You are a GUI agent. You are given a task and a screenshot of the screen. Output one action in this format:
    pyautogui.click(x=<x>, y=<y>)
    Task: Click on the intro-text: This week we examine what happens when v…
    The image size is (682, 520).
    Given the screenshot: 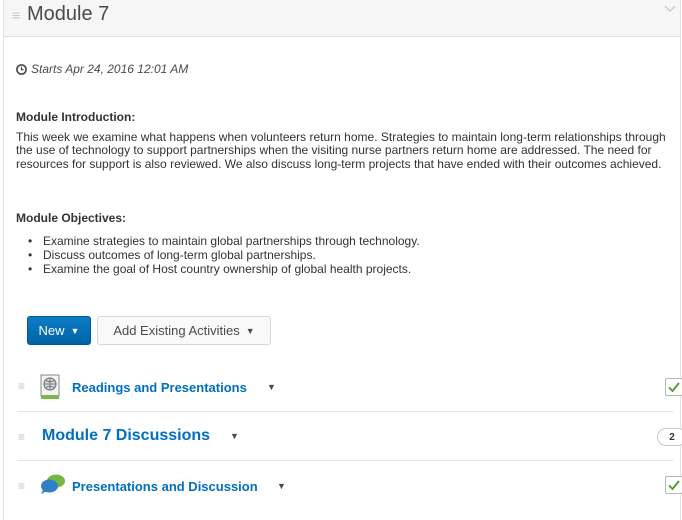 What is the action you would take?
    pyautogui.click(x=341, y=150)
    